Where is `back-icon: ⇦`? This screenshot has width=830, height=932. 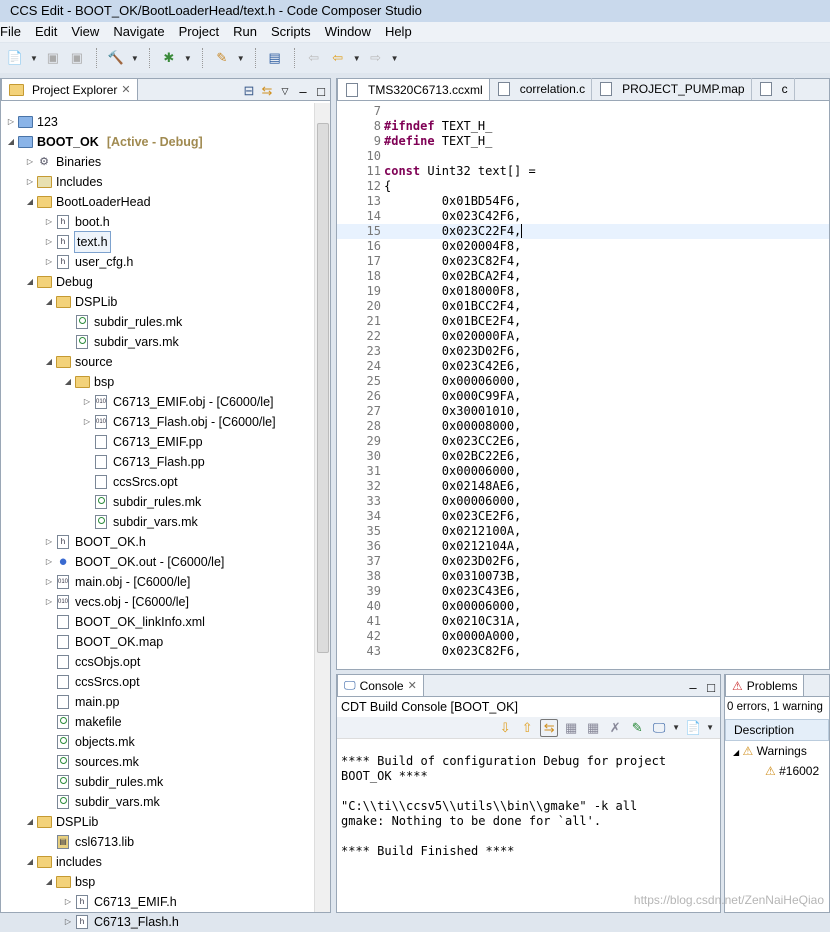 back-icon: ⇦ is located at coordinates (338, 58).